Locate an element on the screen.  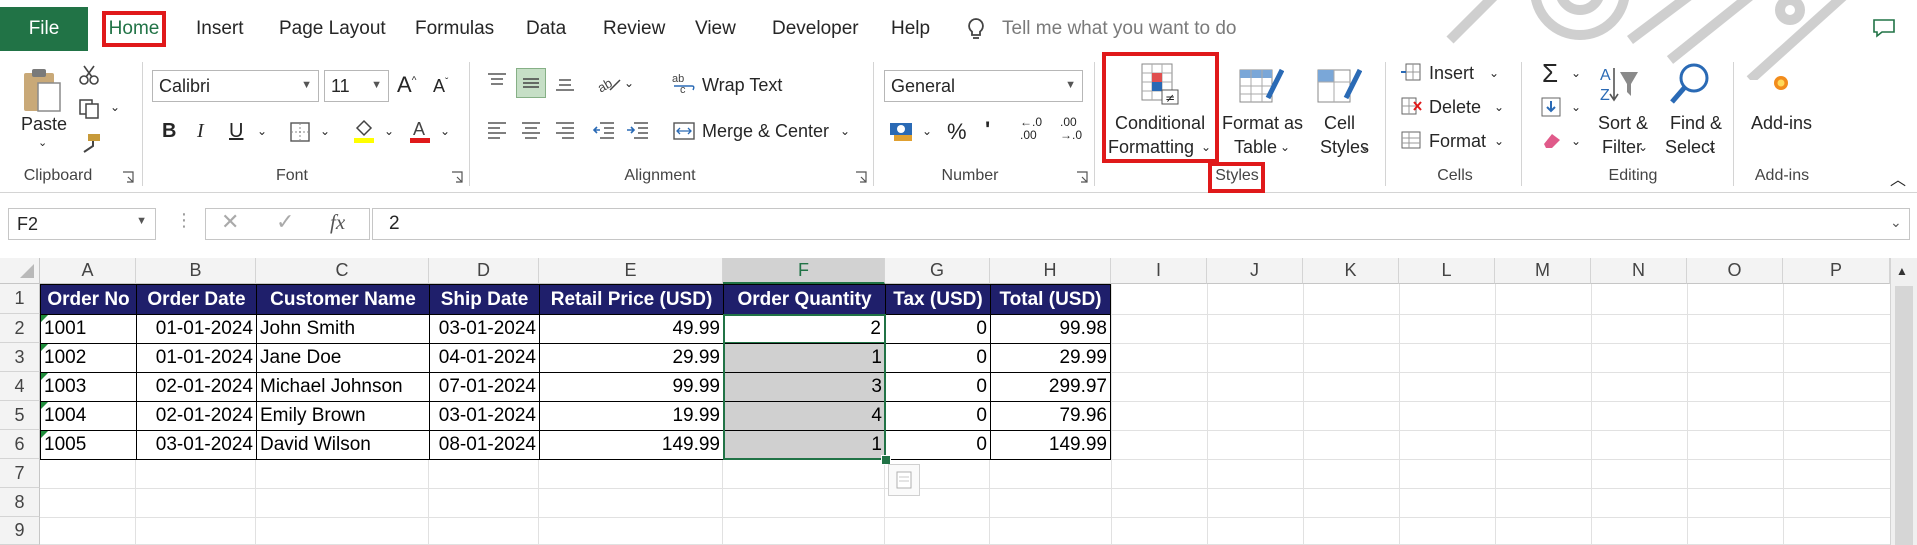
table-cell: 149.99 is located at coordinates (631, 445).